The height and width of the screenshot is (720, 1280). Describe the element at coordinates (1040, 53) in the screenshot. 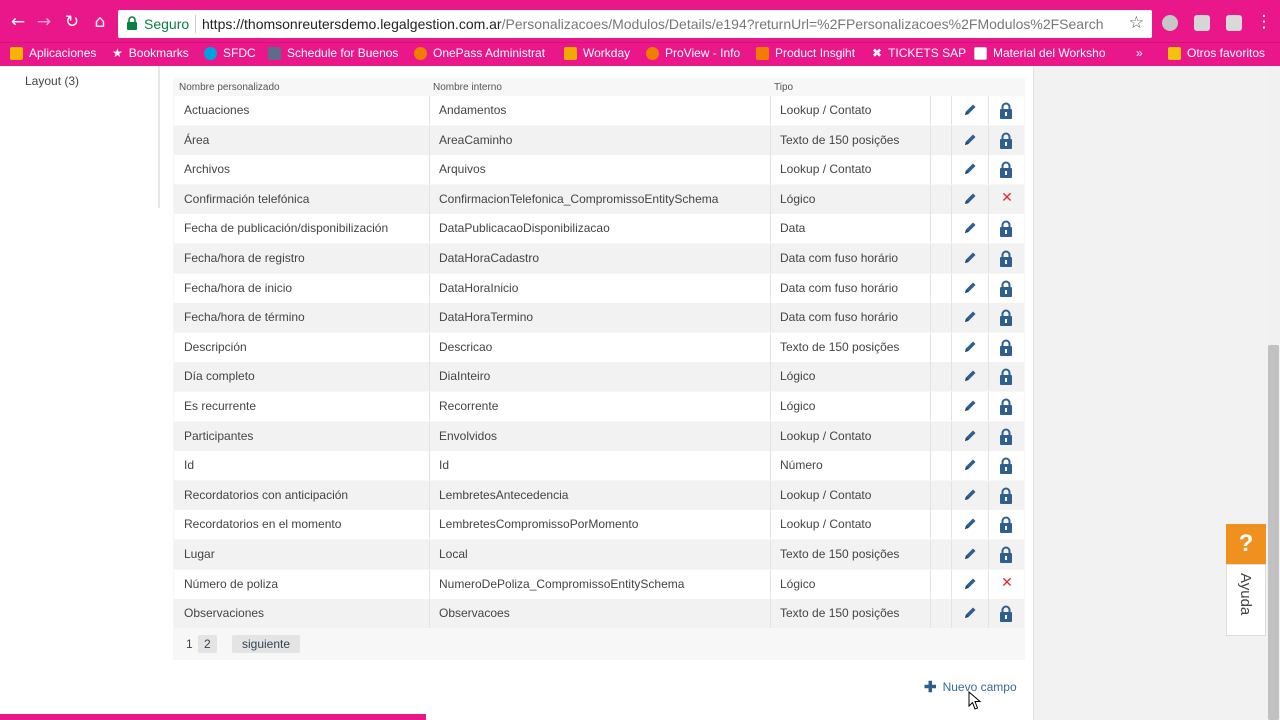

I see `bookmark-item: Material del Worksho` at that location.